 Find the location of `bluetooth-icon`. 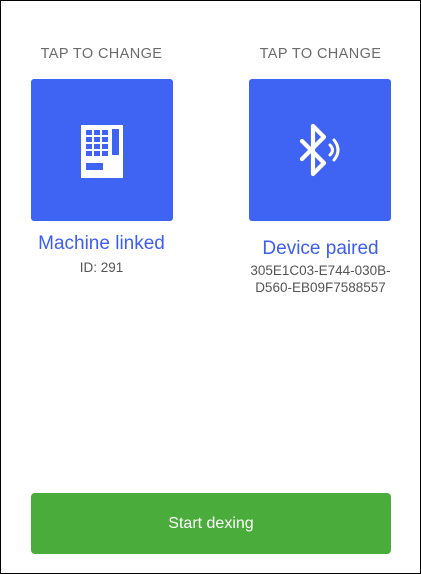

bluetooth-icon is located at coordinates (319, 150).